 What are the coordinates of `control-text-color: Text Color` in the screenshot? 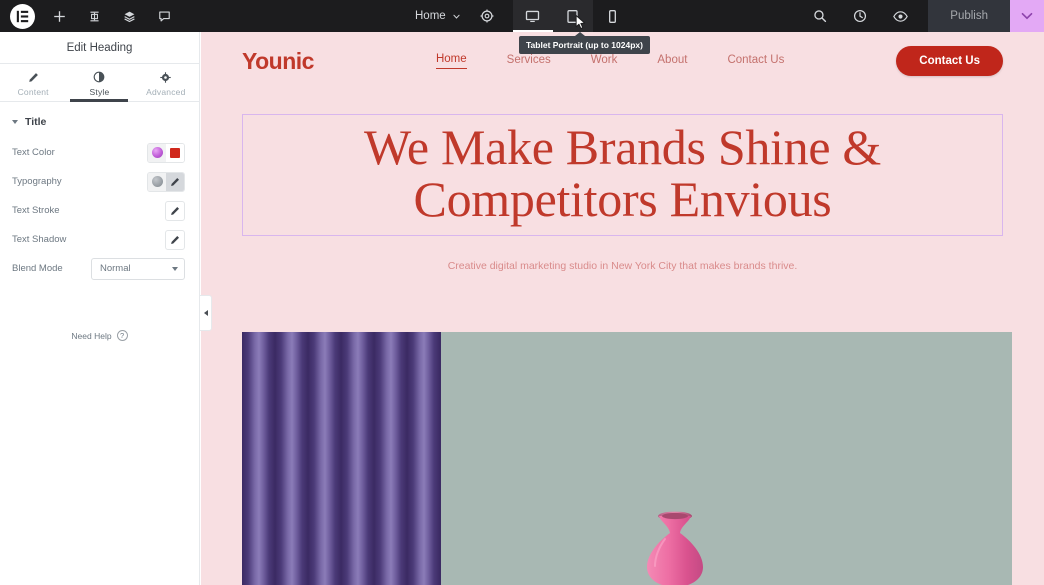 It's located at (99, 152).